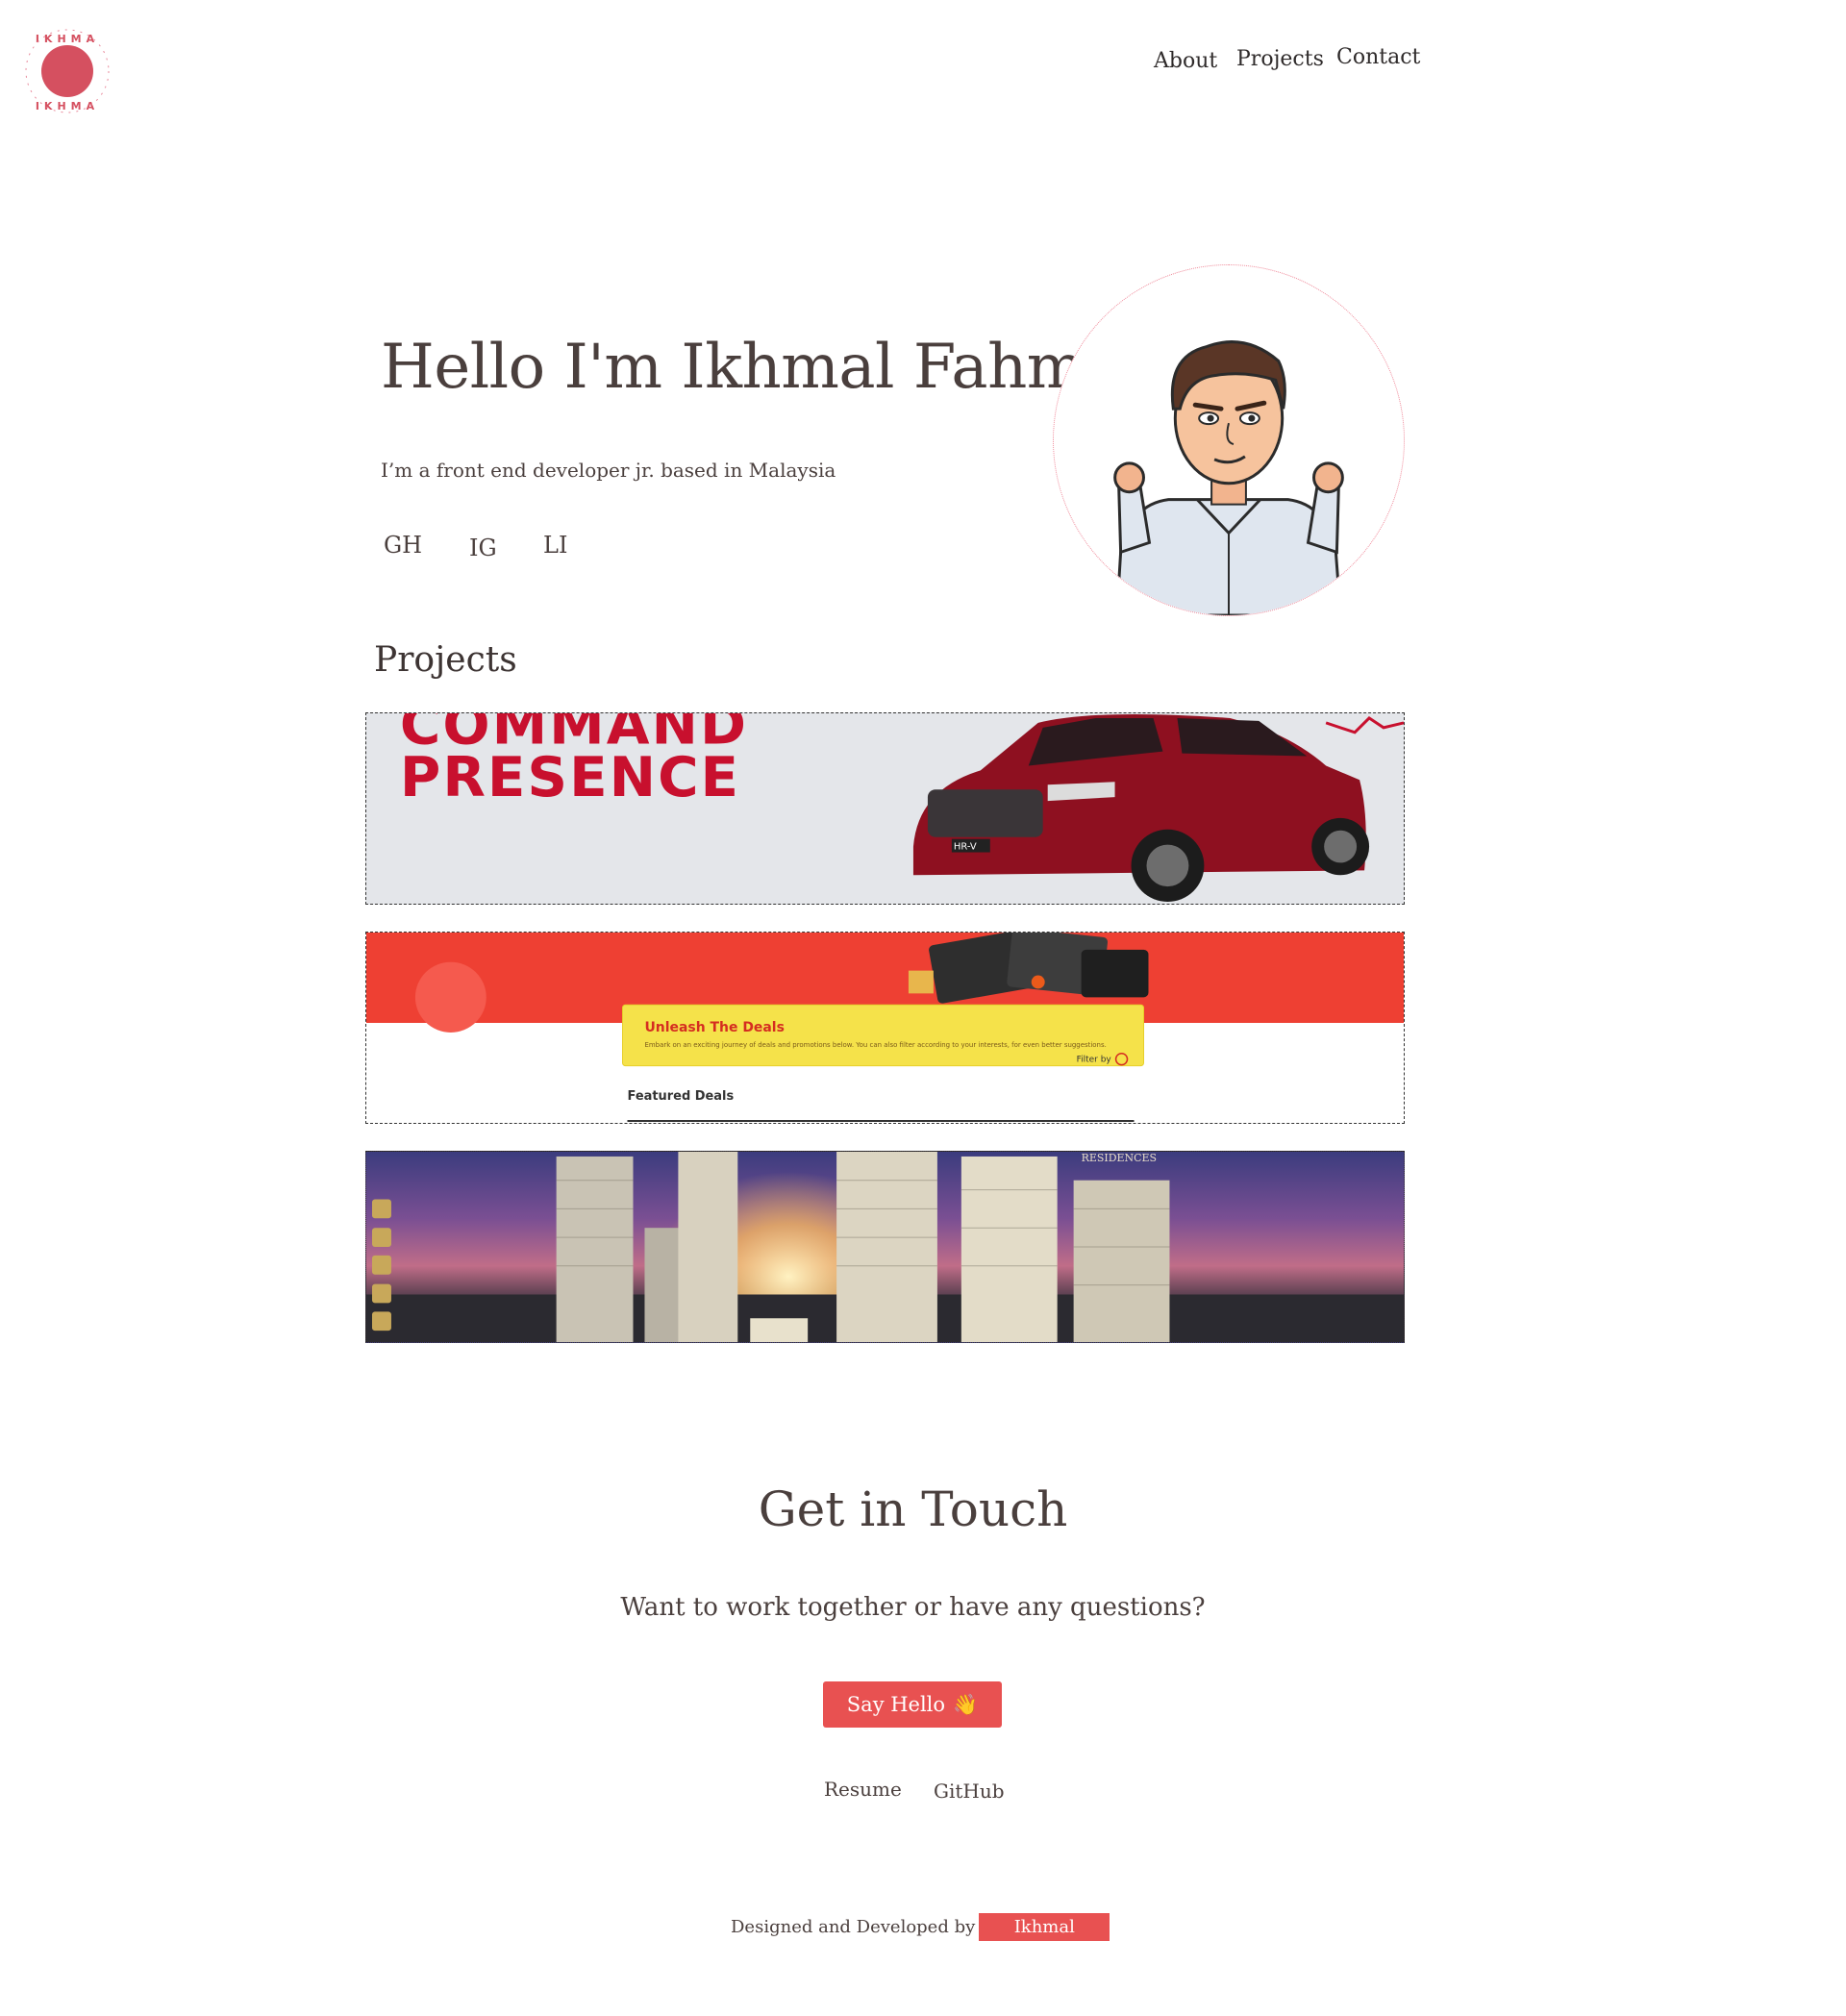 Image resolution: width=1846 pixels, height=2016 pixels. Describe the element at coordinates (896, 1704) in the screenshot. I see `say-hello-label: Say Hello` at that location.